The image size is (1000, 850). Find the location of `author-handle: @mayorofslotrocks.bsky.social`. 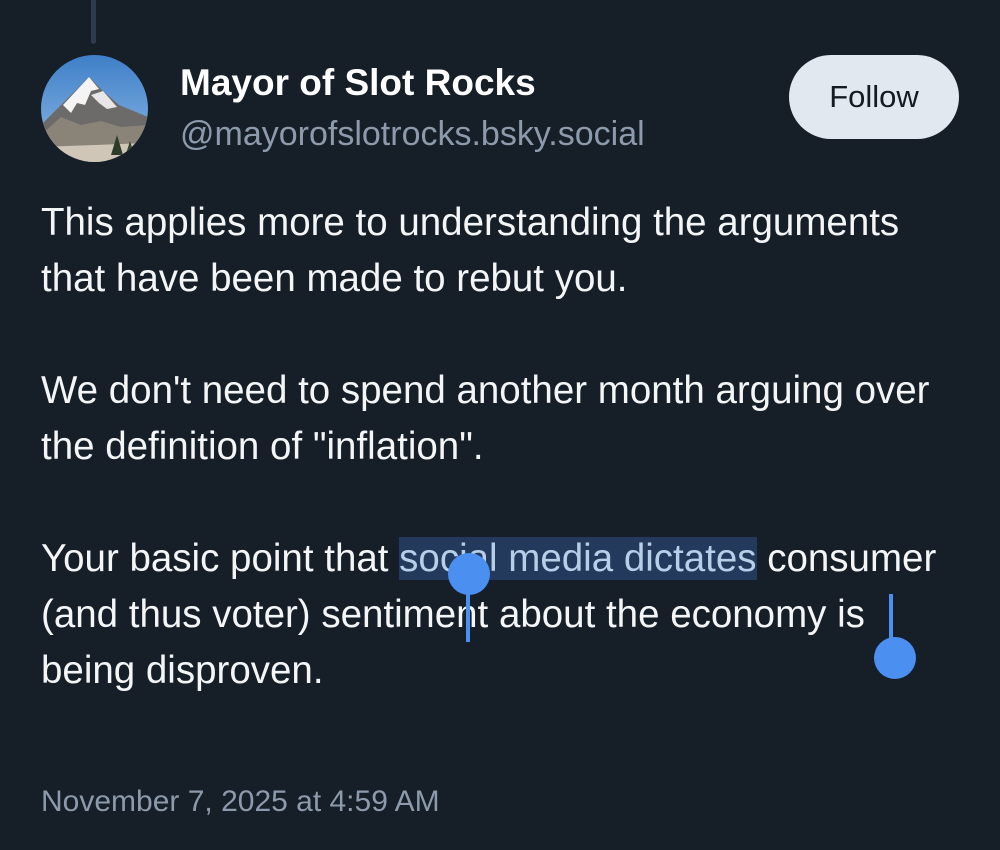

author-handle: @mayorofslotrocks.bsky.social is located at coordinates (412, 134).